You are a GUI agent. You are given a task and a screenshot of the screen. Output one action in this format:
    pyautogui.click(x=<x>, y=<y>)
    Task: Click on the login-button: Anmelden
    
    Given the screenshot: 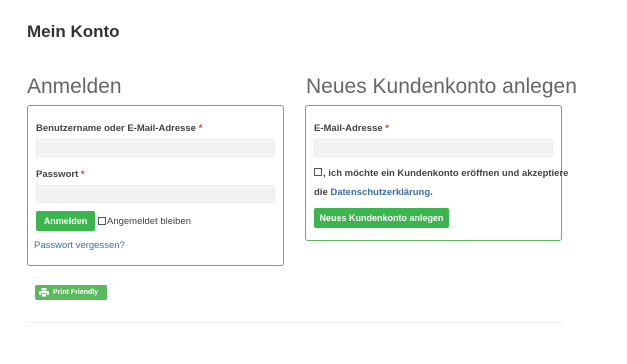 What is the action you would take?
    pyautogui.click(x=65, y=221)
    